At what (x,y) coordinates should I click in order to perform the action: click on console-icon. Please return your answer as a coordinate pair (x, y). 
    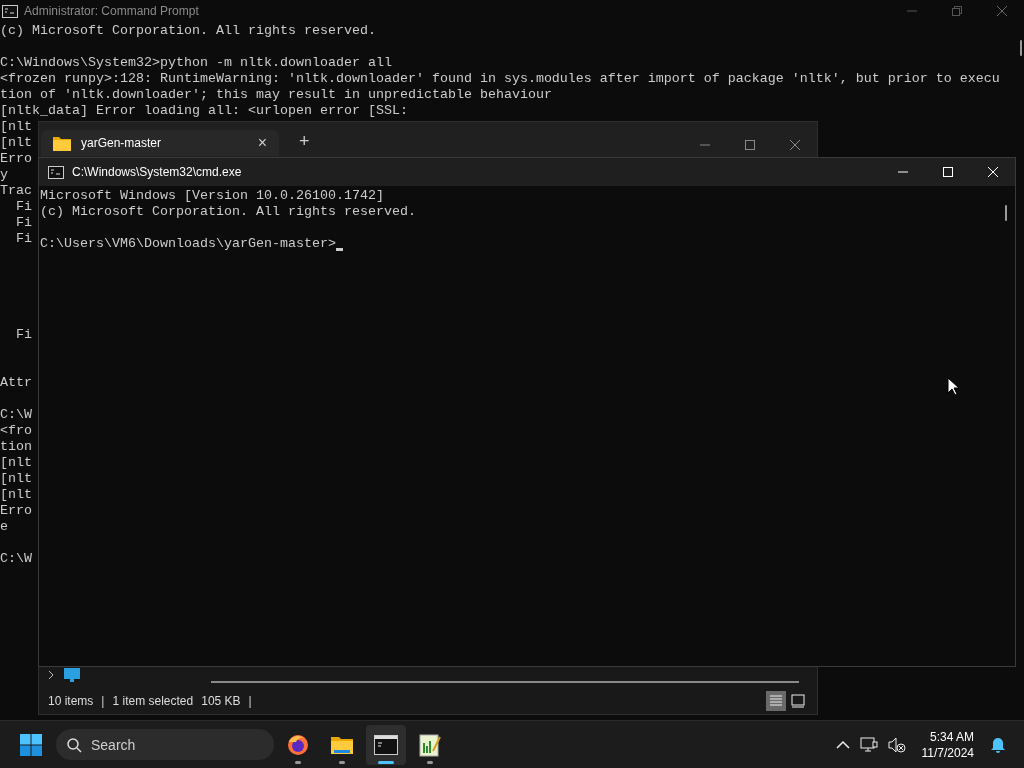
    Looking at the image, I should click on (56, 172).